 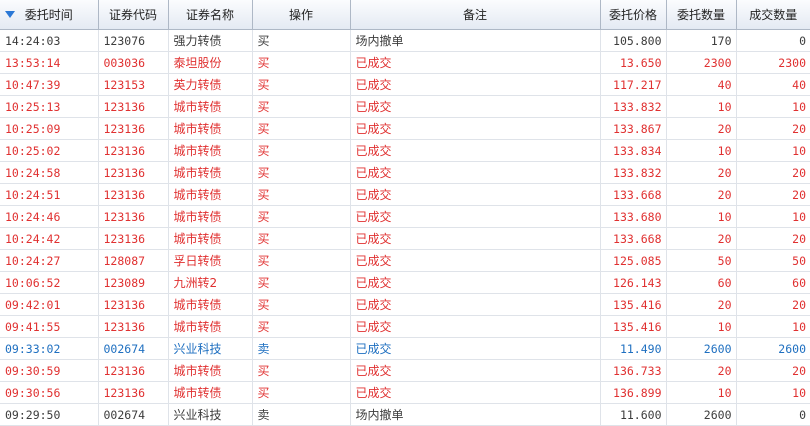 What do you see at coordinates (210, 282) in the screenshot?
I see `cell-name: 九洲转2` at bounding box center [210, 282].